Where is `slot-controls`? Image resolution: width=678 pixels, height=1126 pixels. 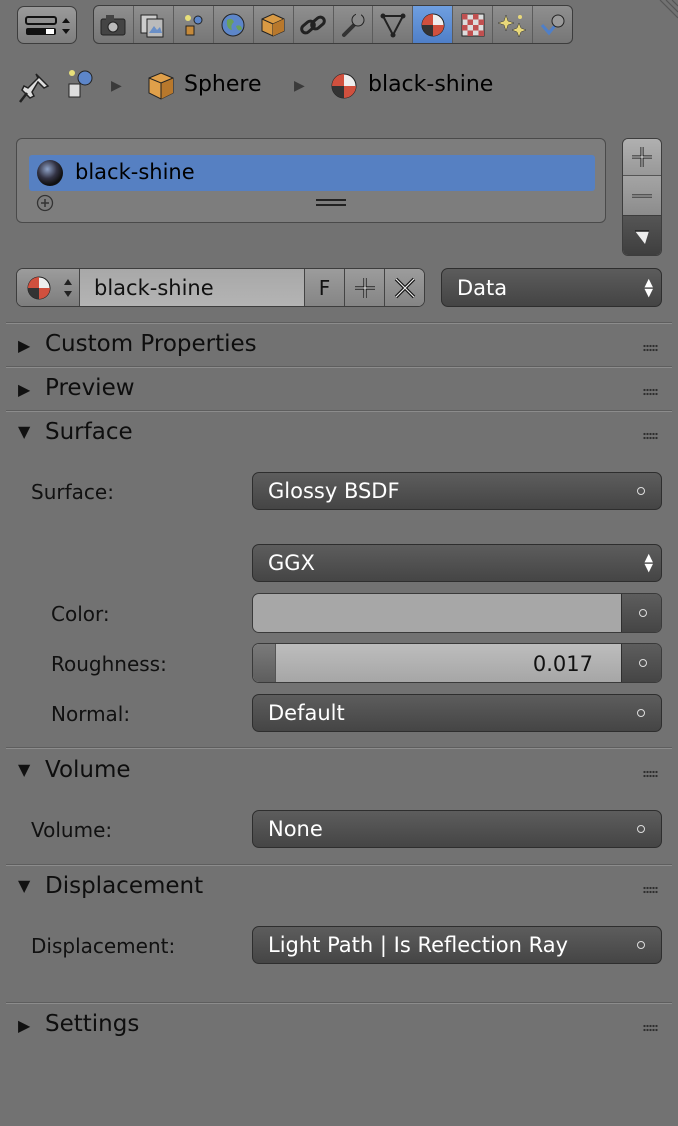
slot-controls is located at coordinates (642, 197).